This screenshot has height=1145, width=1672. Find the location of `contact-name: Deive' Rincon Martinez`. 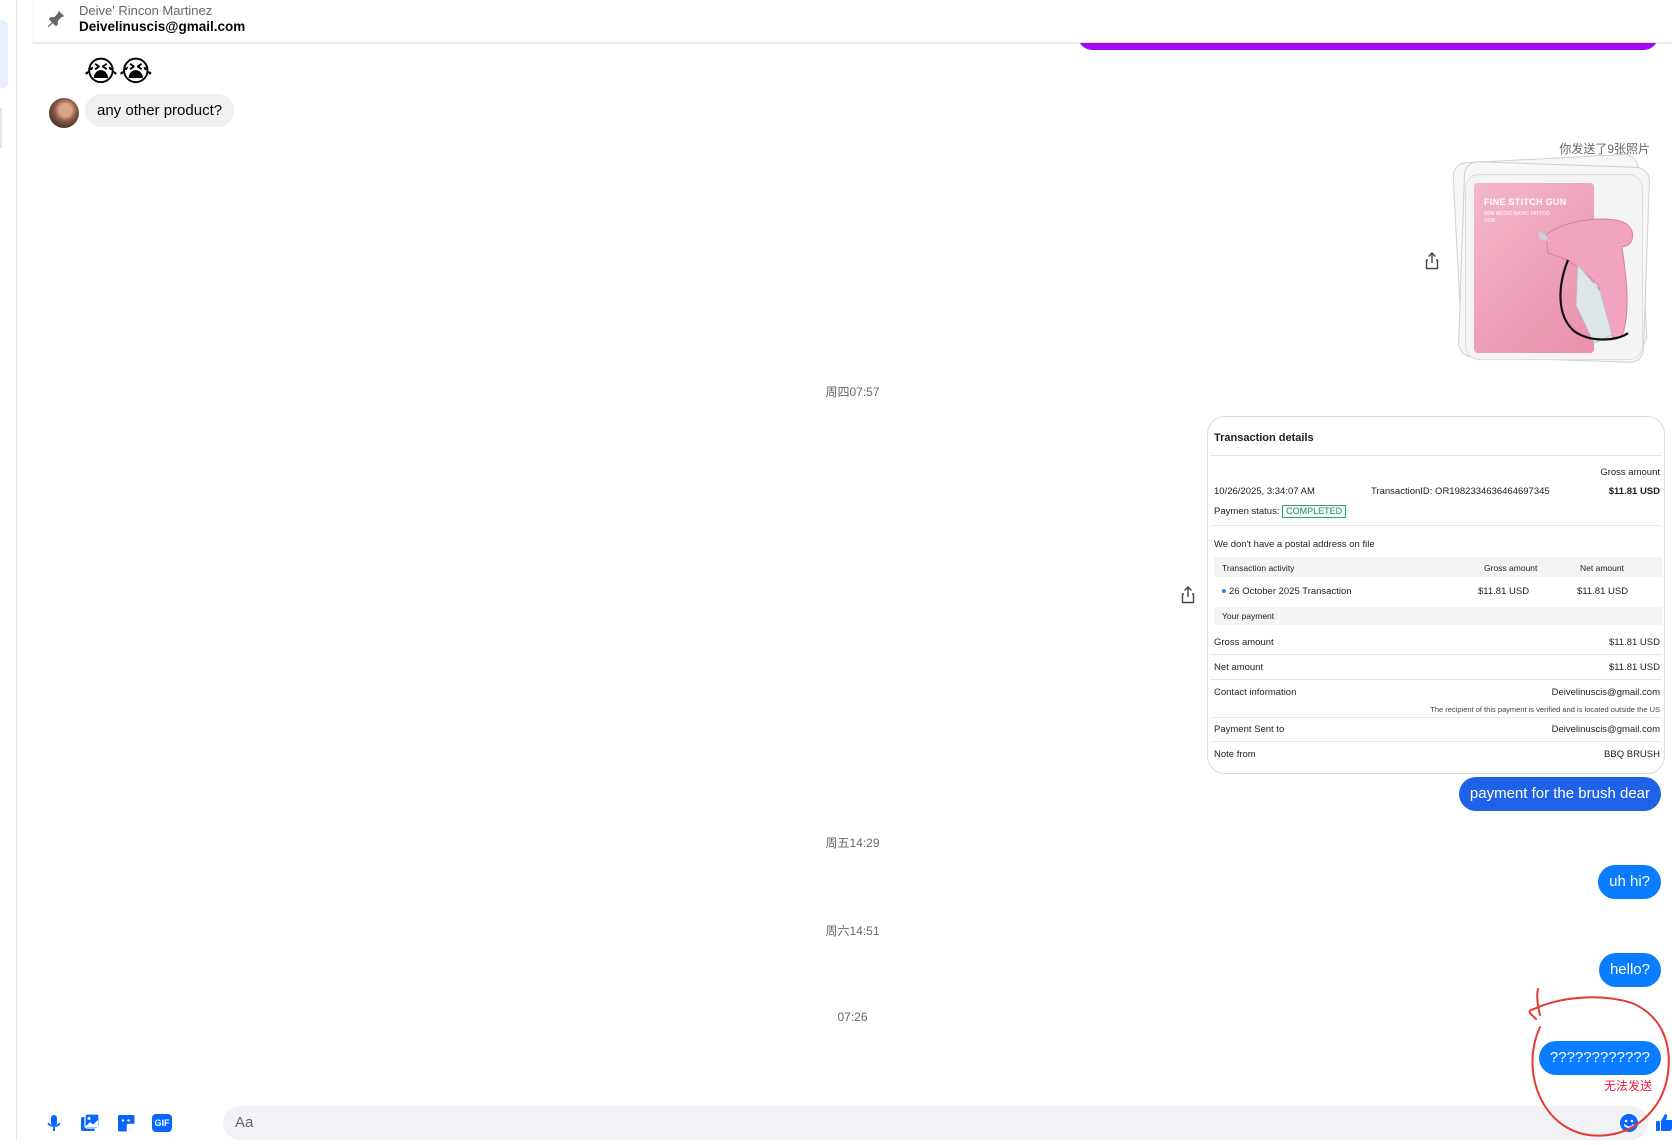

contact-name: Deive' Rincon Martinez is located at coordinates (146, 10).